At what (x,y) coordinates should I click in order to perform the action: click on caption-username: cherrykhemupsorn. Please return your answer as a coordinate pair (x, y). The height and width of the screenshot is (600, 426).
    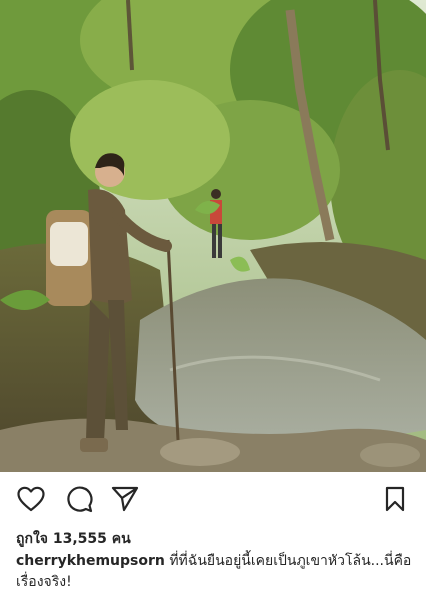
    Looking at the image, I should click on (90, 561).